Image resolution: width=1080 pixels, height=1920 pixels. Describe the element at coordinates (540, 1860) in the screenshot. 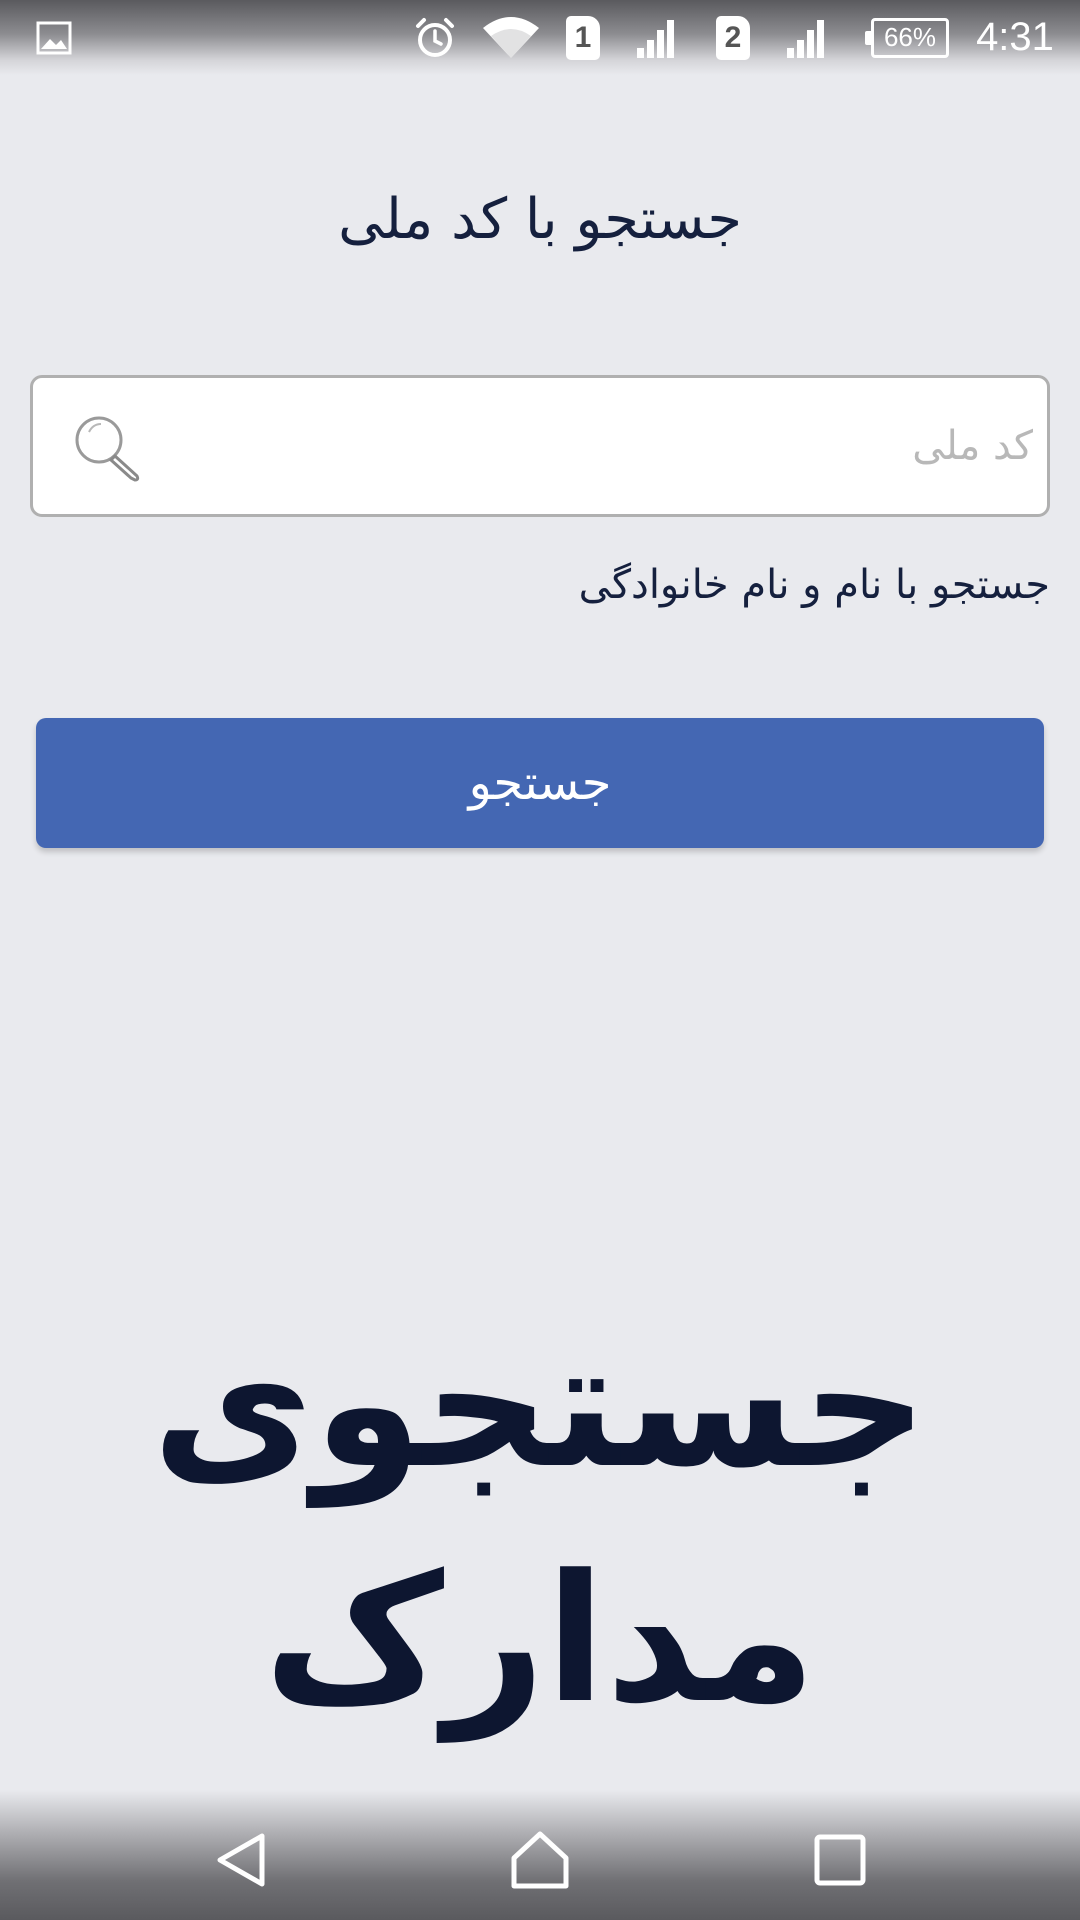

I see `home-icon` at that location.